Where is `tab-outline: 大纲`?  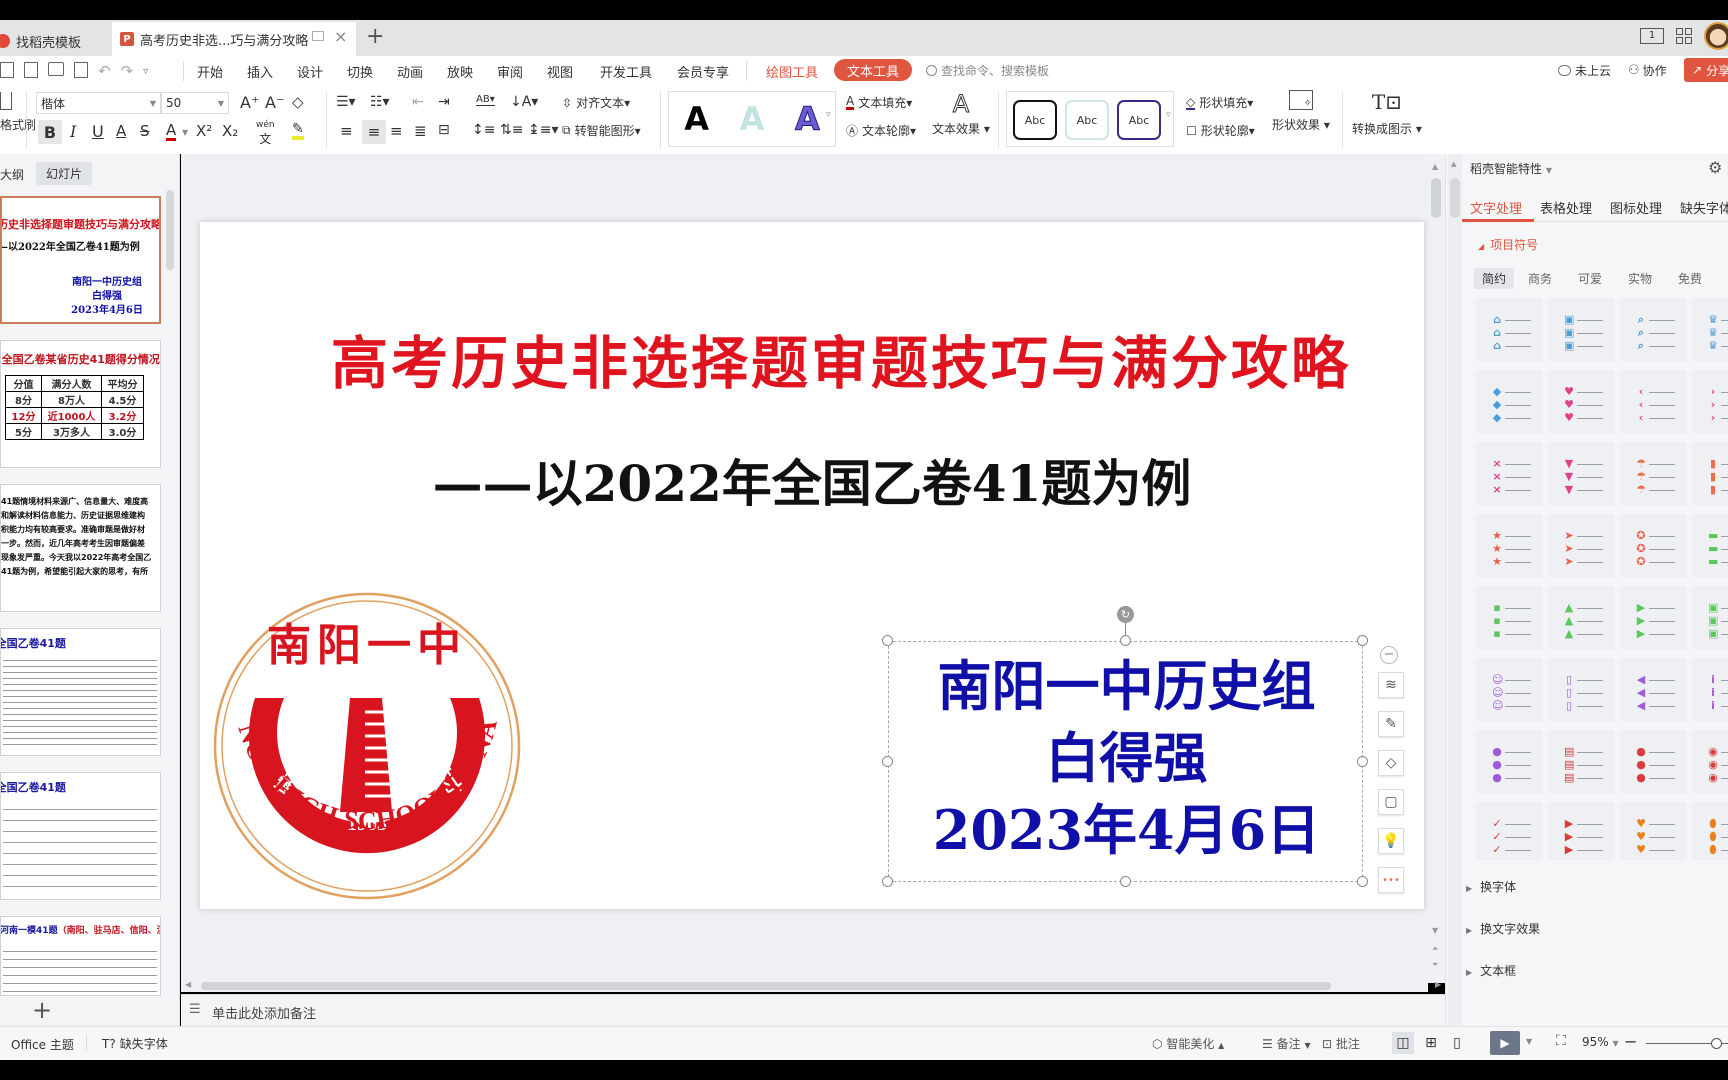 tab-outline: 大纲 is located at coordinates (12, 174).